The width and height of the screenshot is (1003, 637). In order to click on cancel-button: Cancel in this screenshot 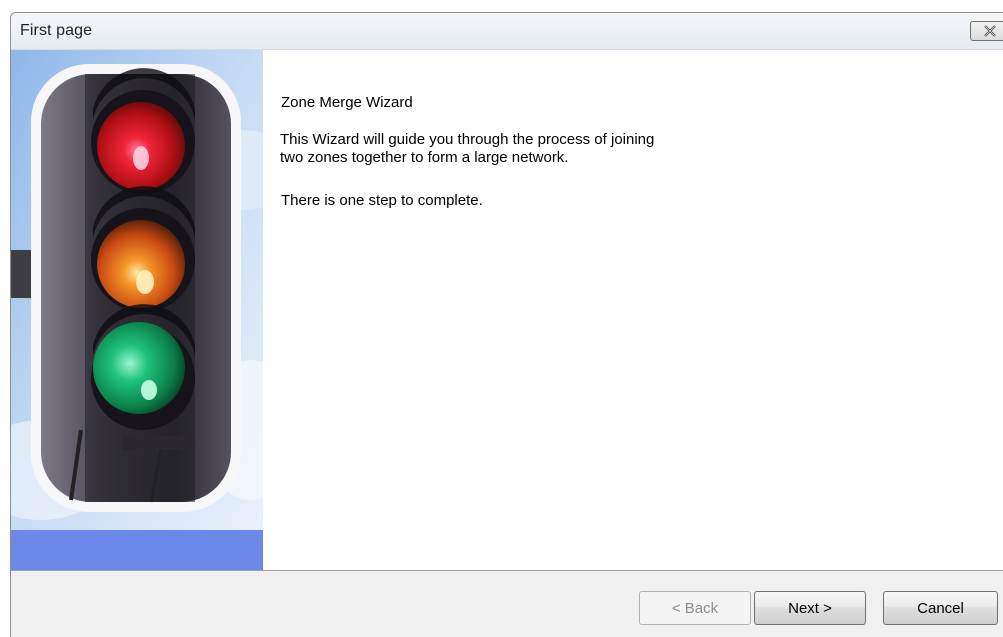, I will do `click(940, 608)`.